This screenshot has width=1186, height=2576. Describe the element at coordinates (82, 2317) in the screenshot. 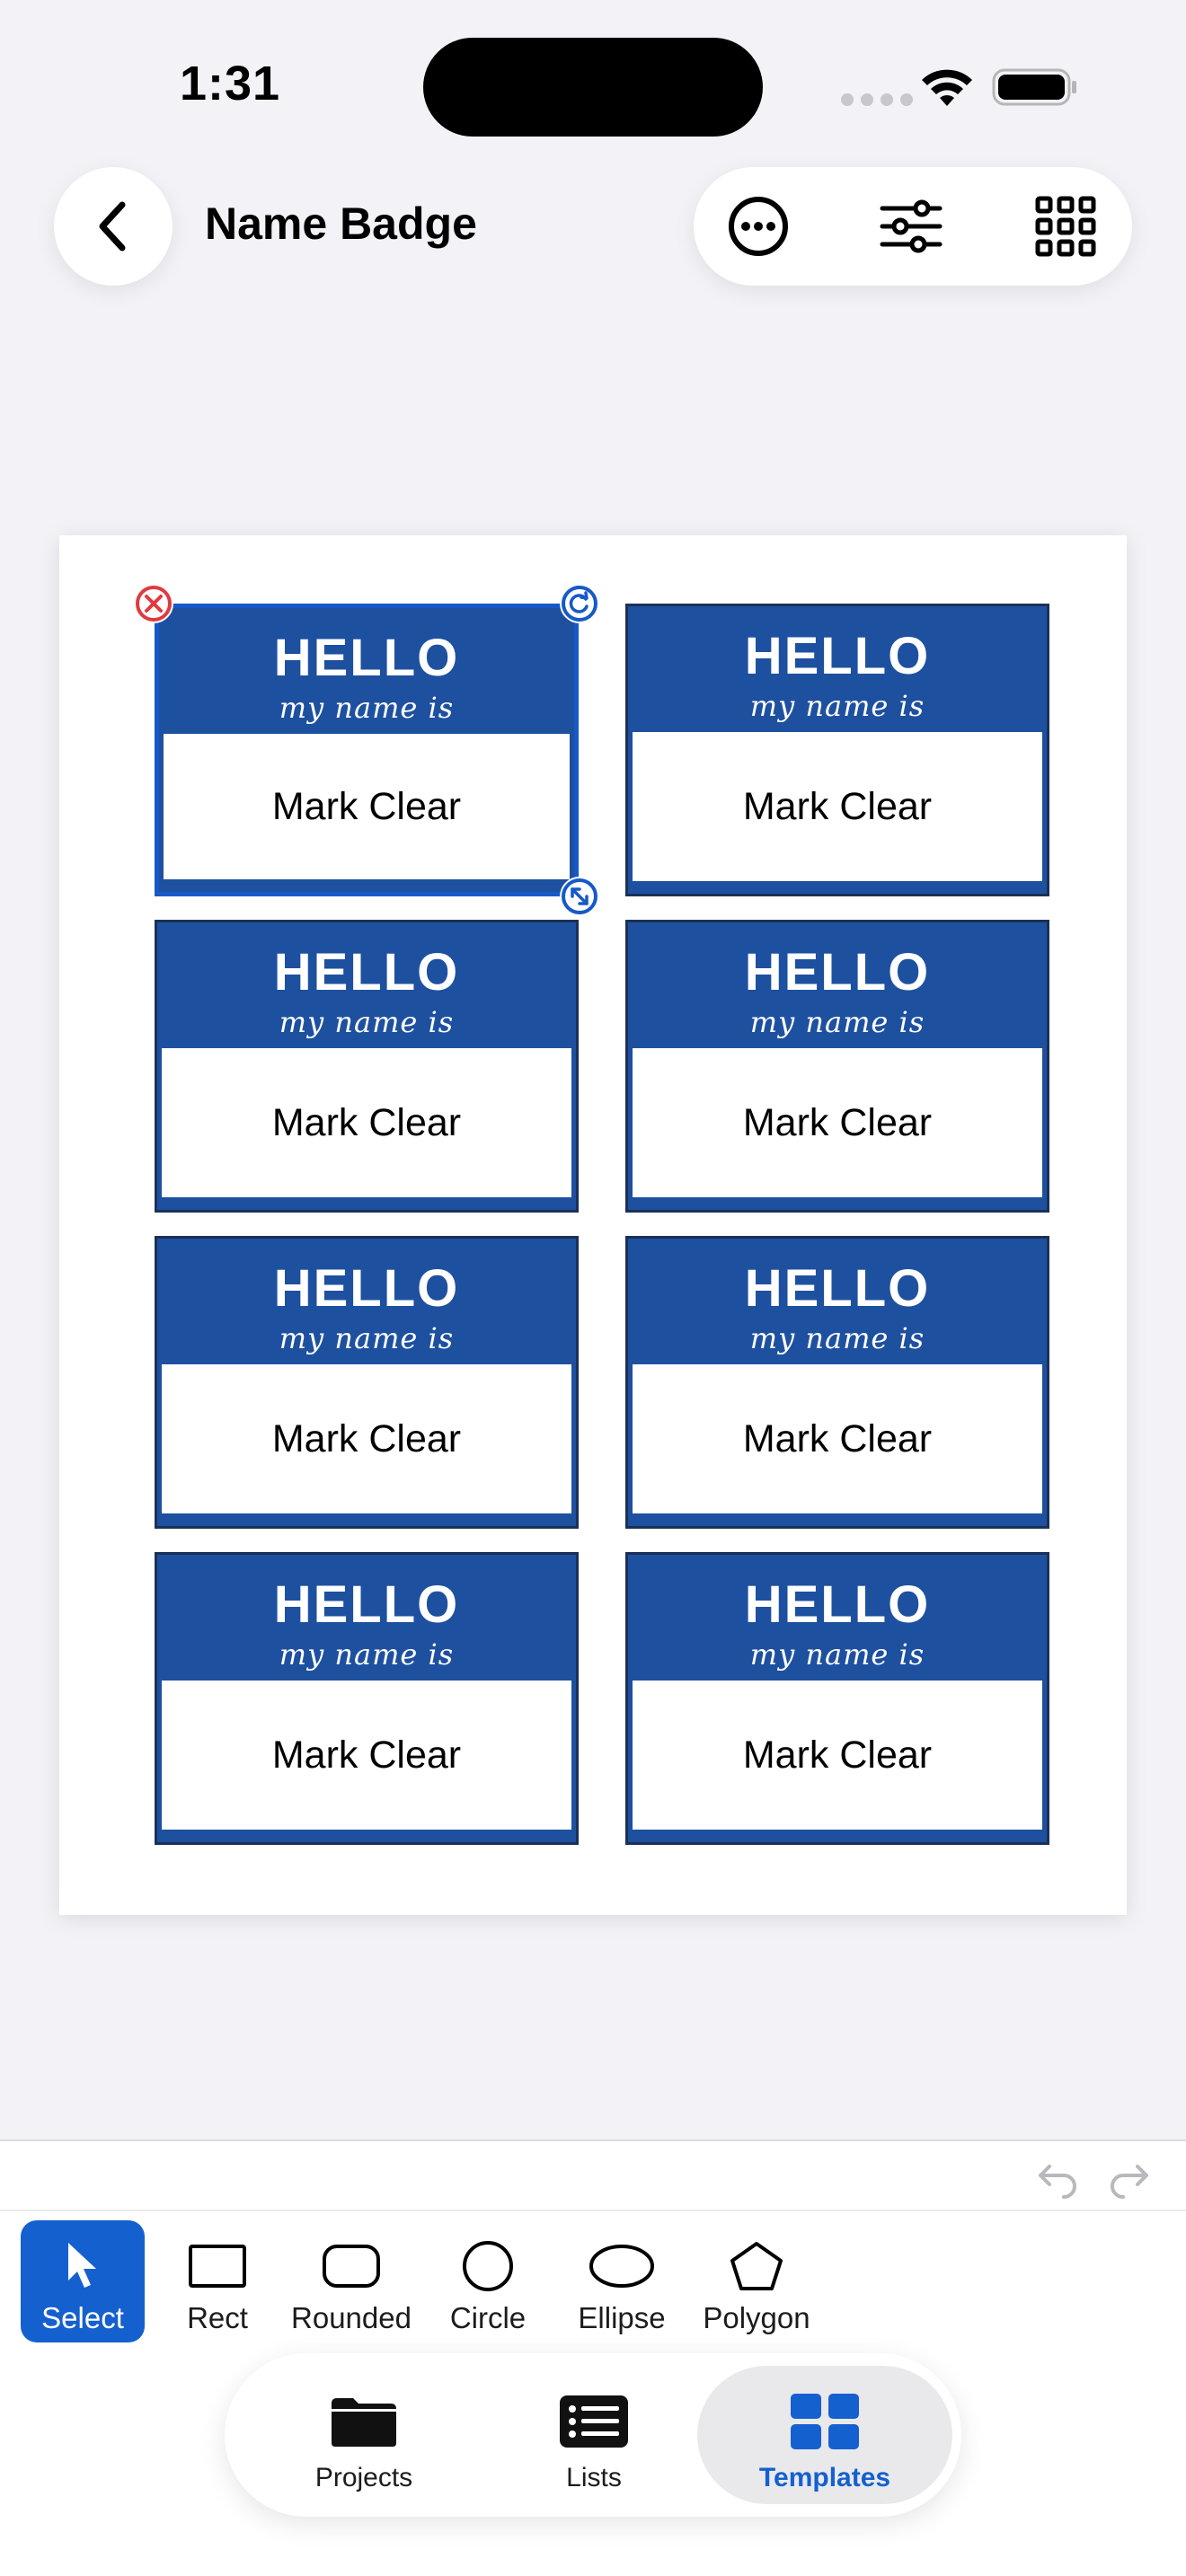

I see `tool-label: Select` at that location.